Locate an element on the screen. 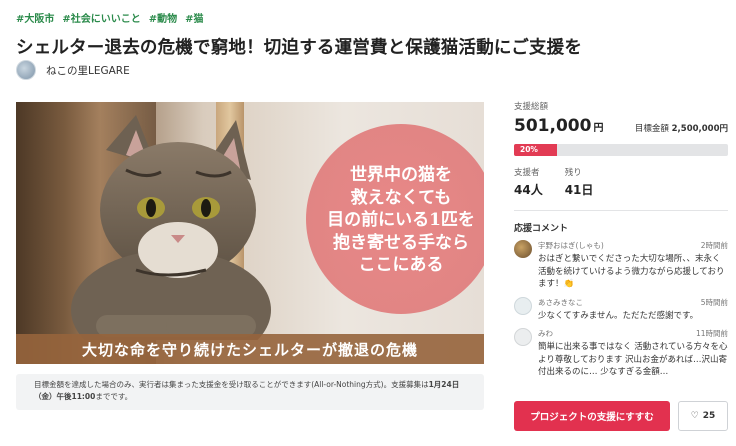 Image resolution: width=736 pixels, height=446 pixels. progress-percent: 20% is located at coordinates (529, 149).